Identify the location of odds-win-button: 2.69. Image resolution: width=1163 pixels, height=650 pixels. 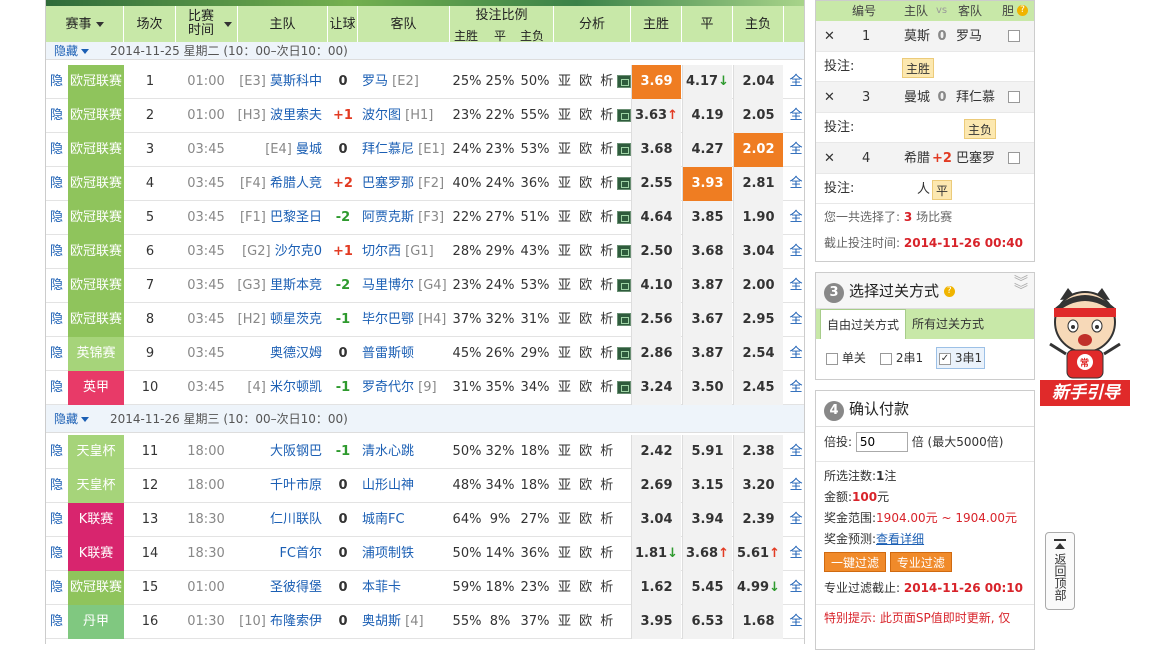
(656, 486).